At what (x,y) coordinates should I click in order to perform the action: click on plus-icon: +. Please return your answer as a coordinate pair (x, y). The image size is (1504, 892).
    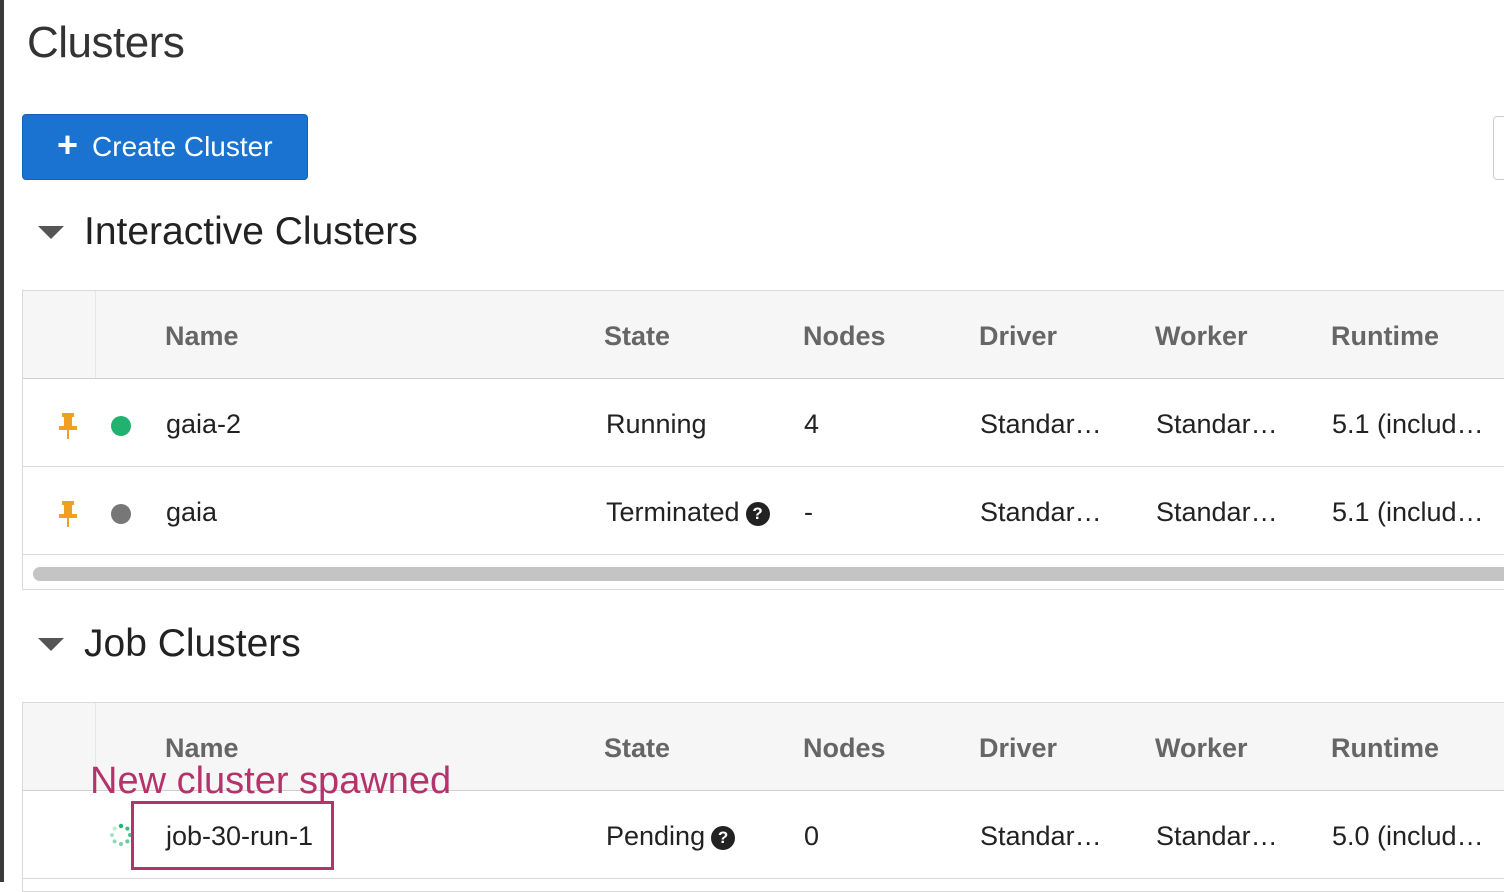
    Looking at the image, I should click on (68, 144).